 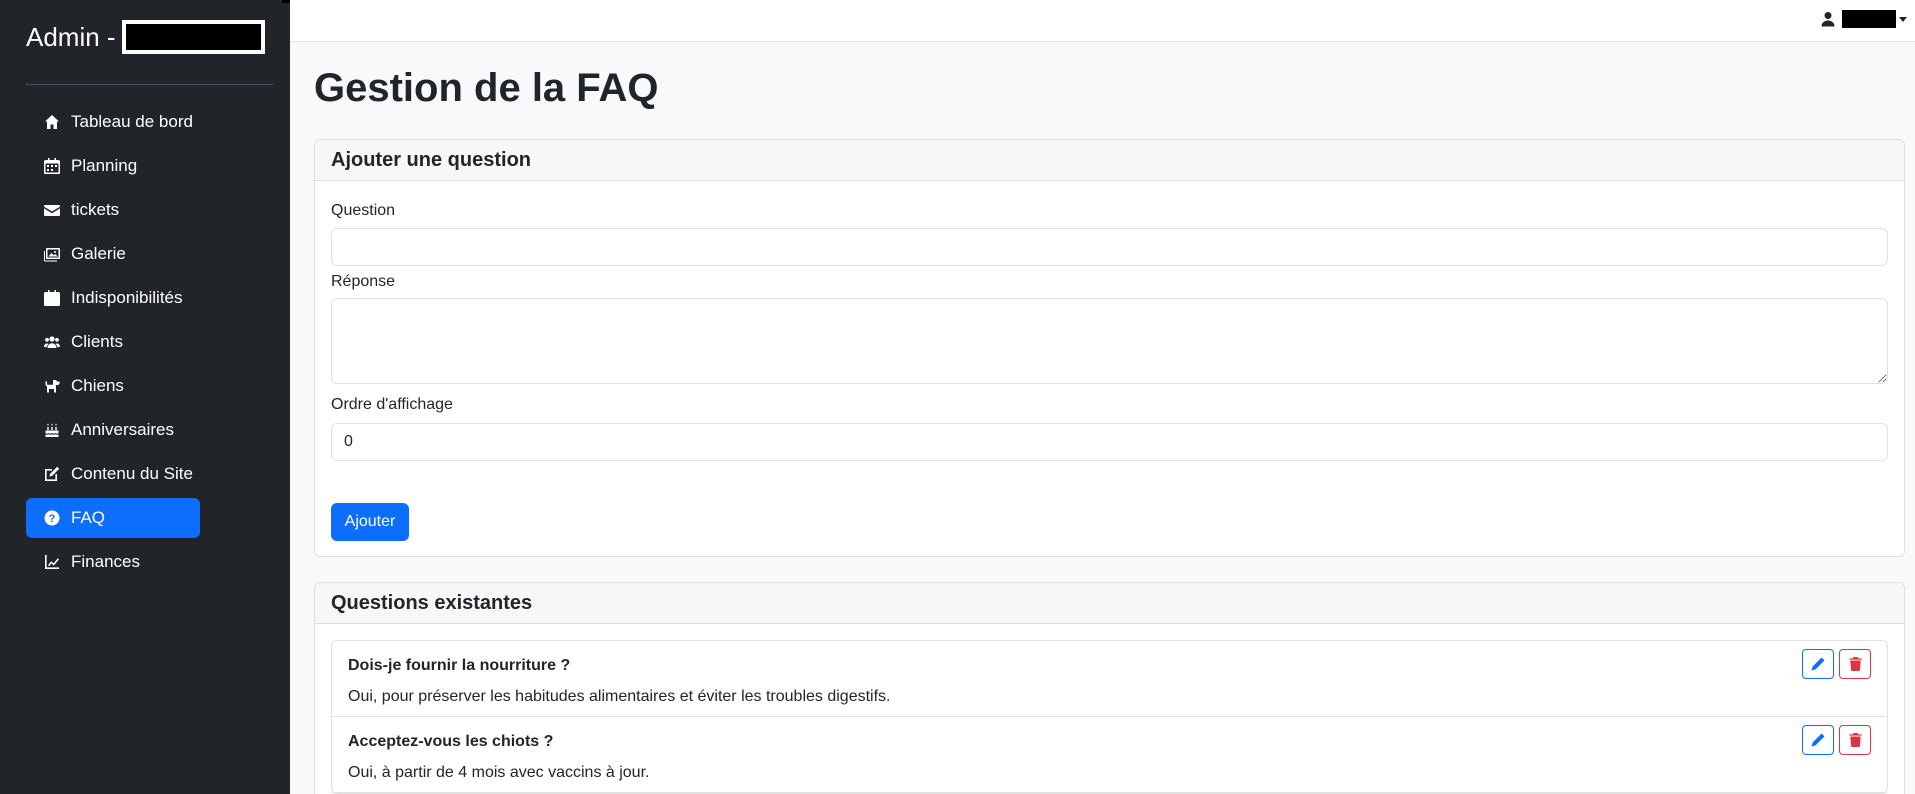 I want to click on redacted-username, so click(x=1869, y=19).